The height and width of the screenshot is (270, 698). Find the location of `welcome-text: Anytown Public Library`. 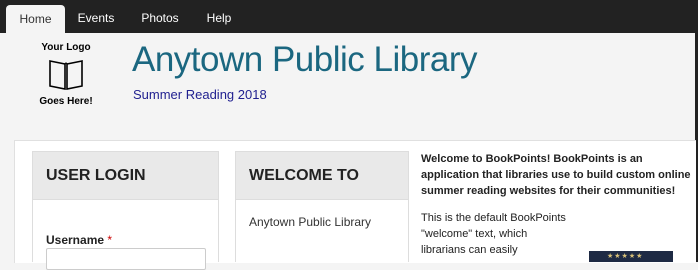

welcome-text: Anytown Public Library is located at coordinates (310, 222).